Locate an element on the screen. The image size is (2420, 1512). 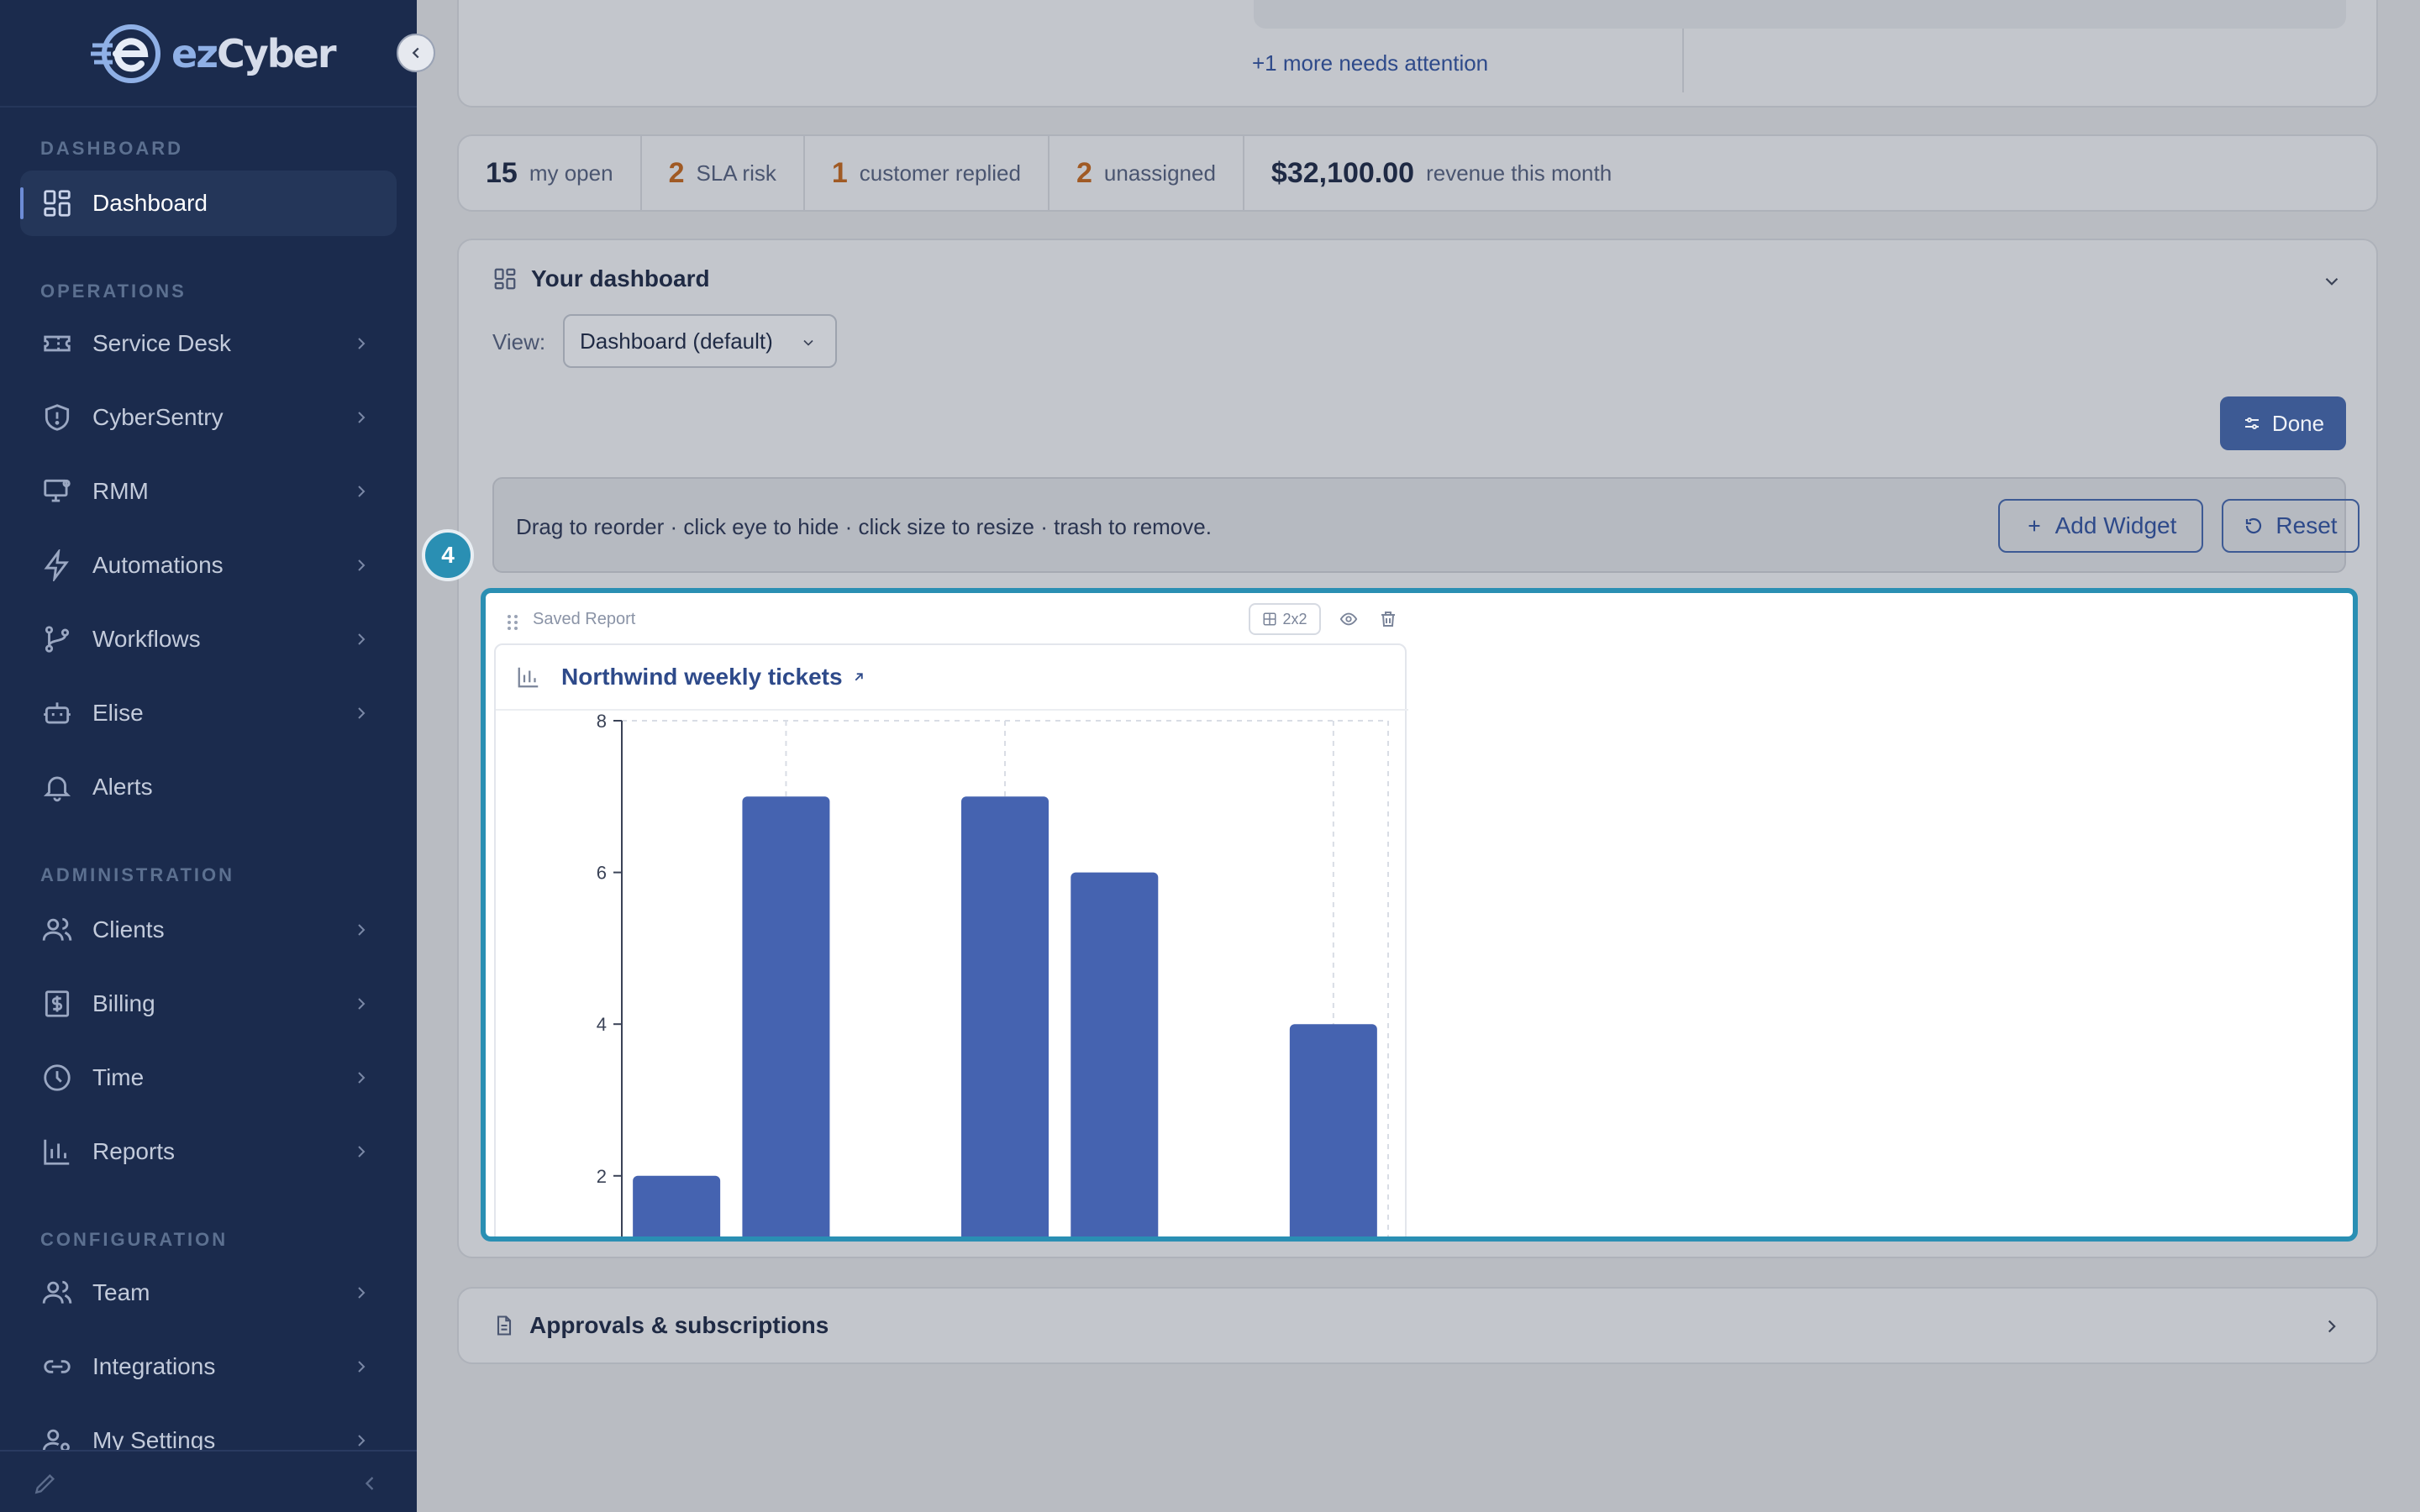
sidebar-item-label: Workflows is located at coordinates (146, 639).